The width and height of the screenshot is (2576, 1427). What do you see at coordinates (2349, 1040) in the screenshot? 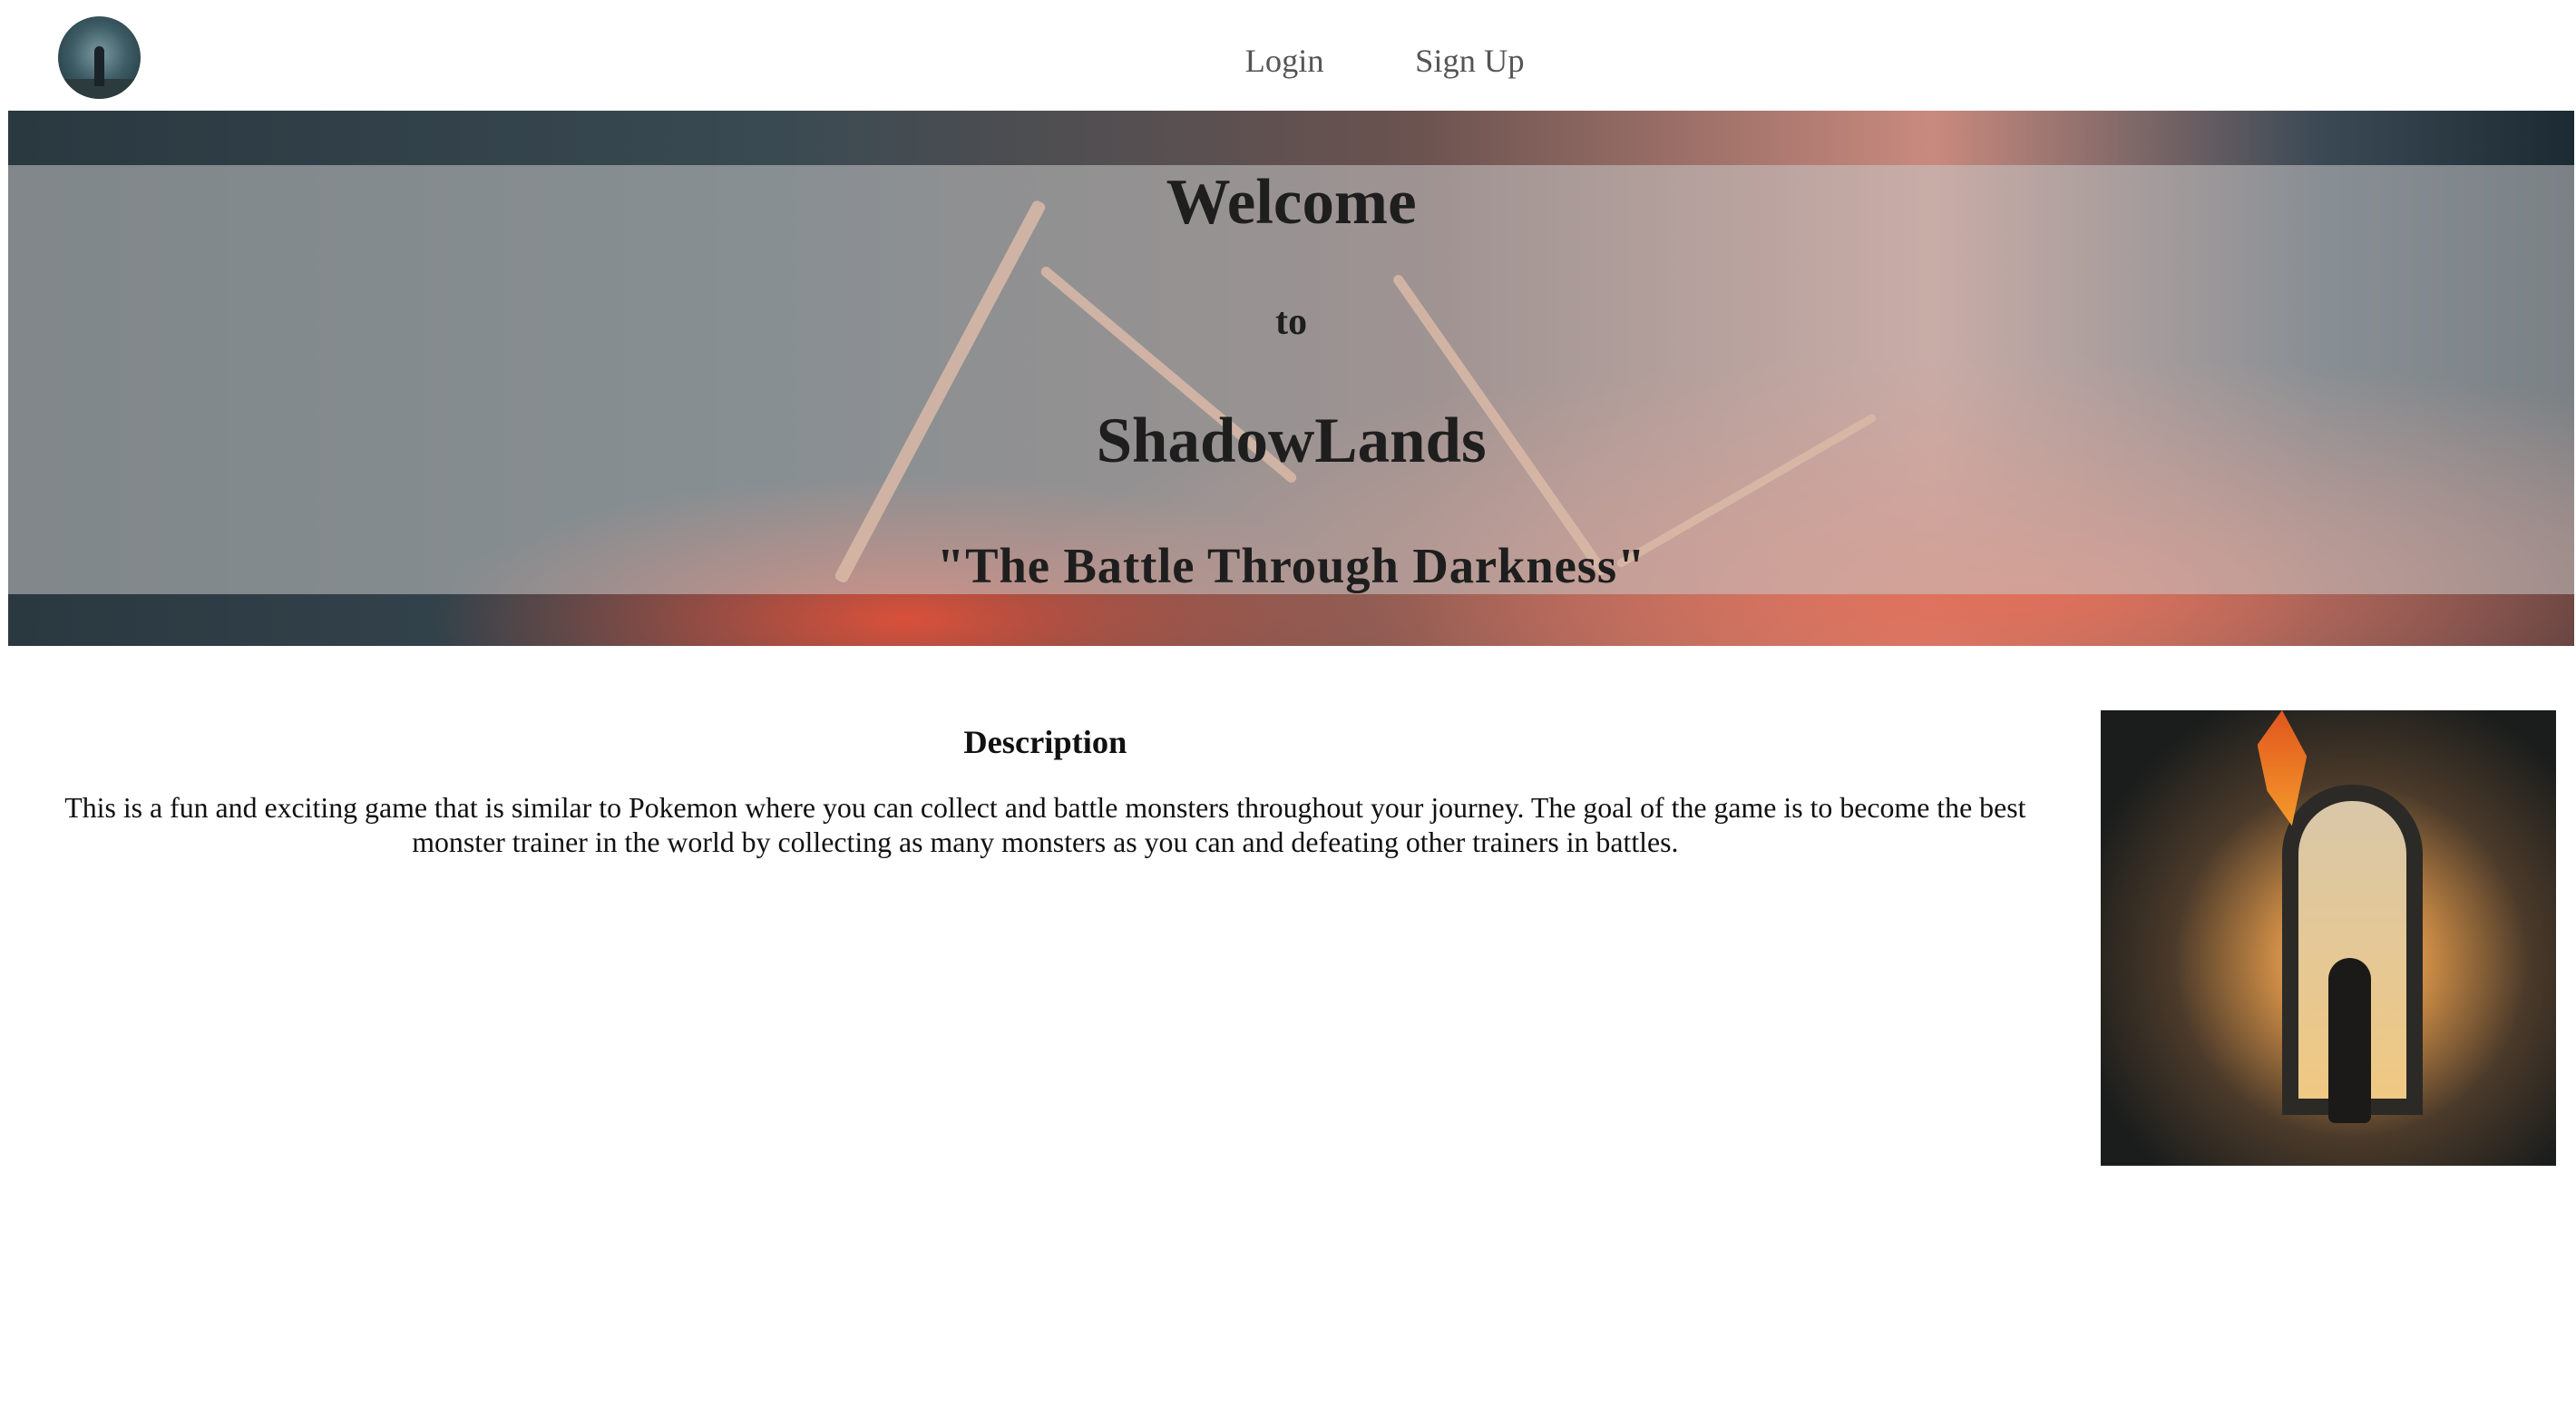
I see `artwork-hooded-figure` at bounding box center [2349, 1040].